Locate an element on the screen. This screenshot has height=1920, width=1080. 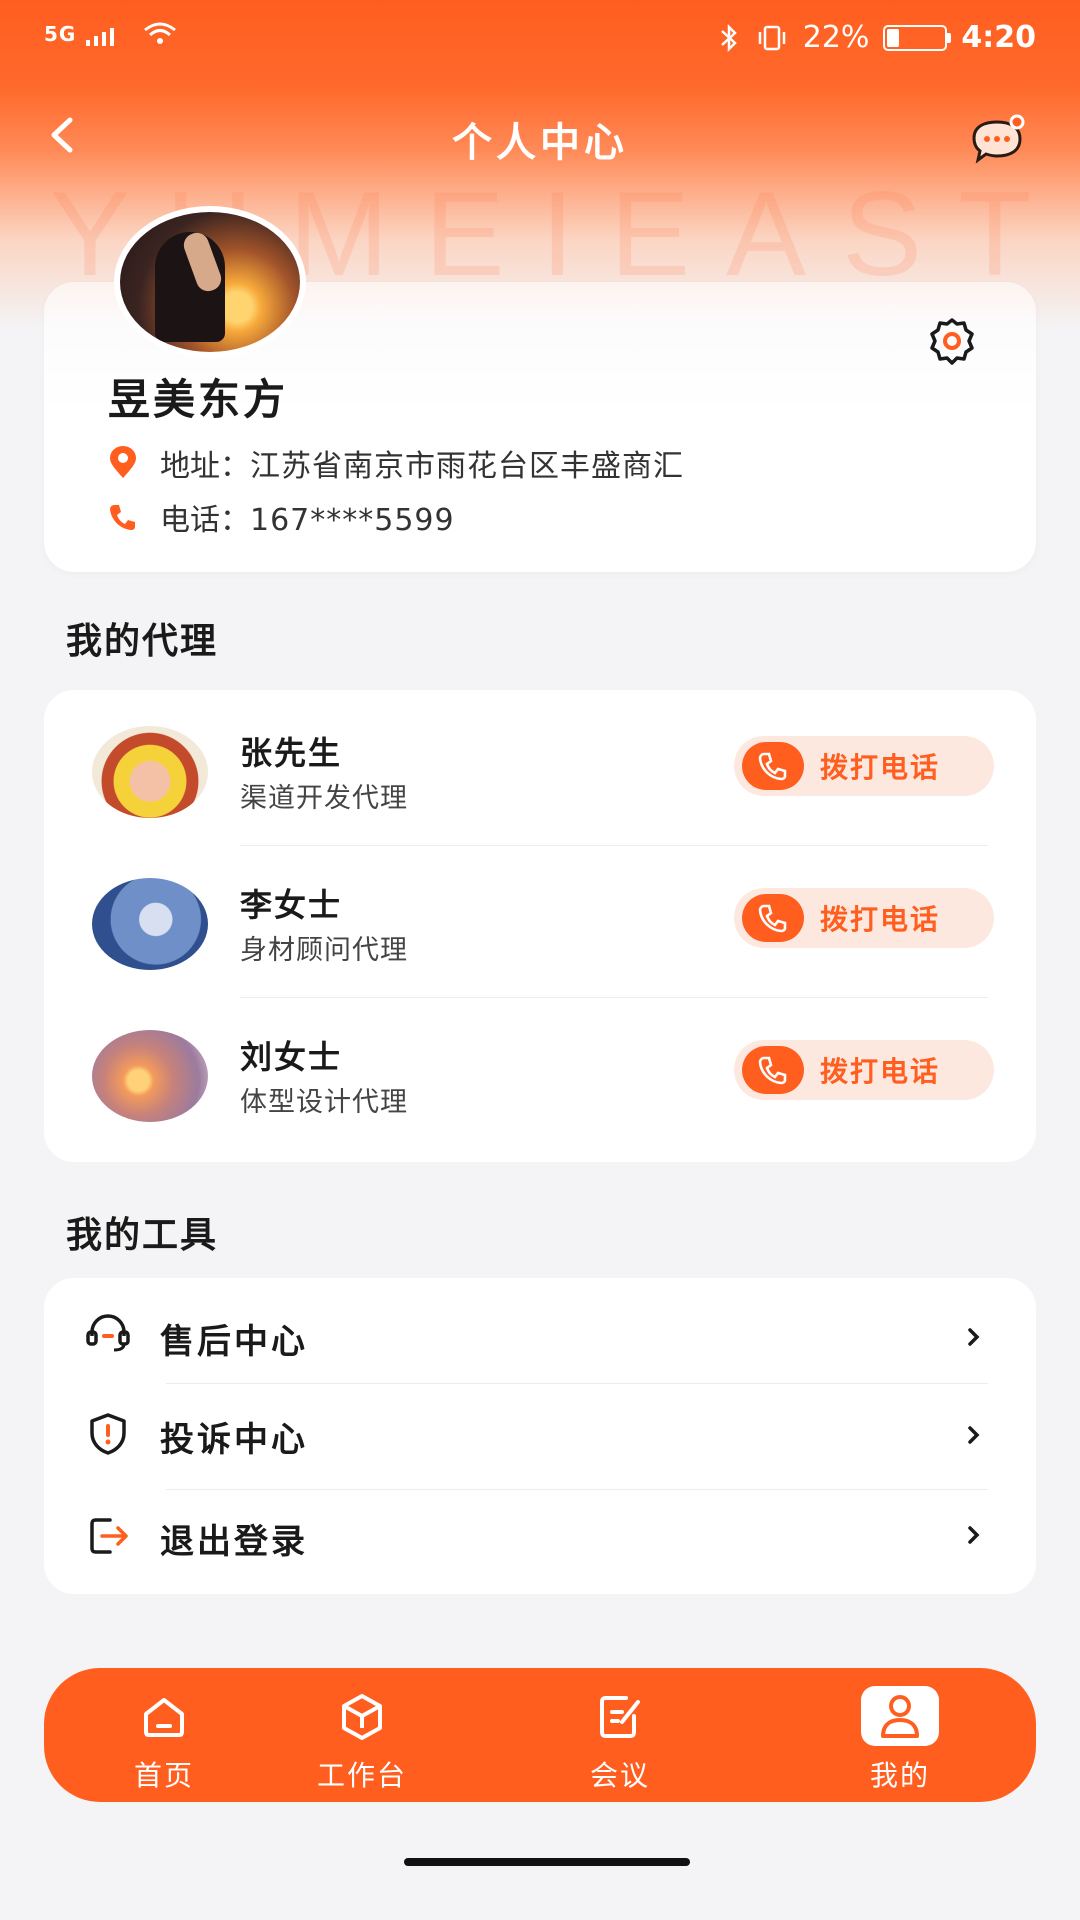
wifi-icon is located at coordinates (160, 33).